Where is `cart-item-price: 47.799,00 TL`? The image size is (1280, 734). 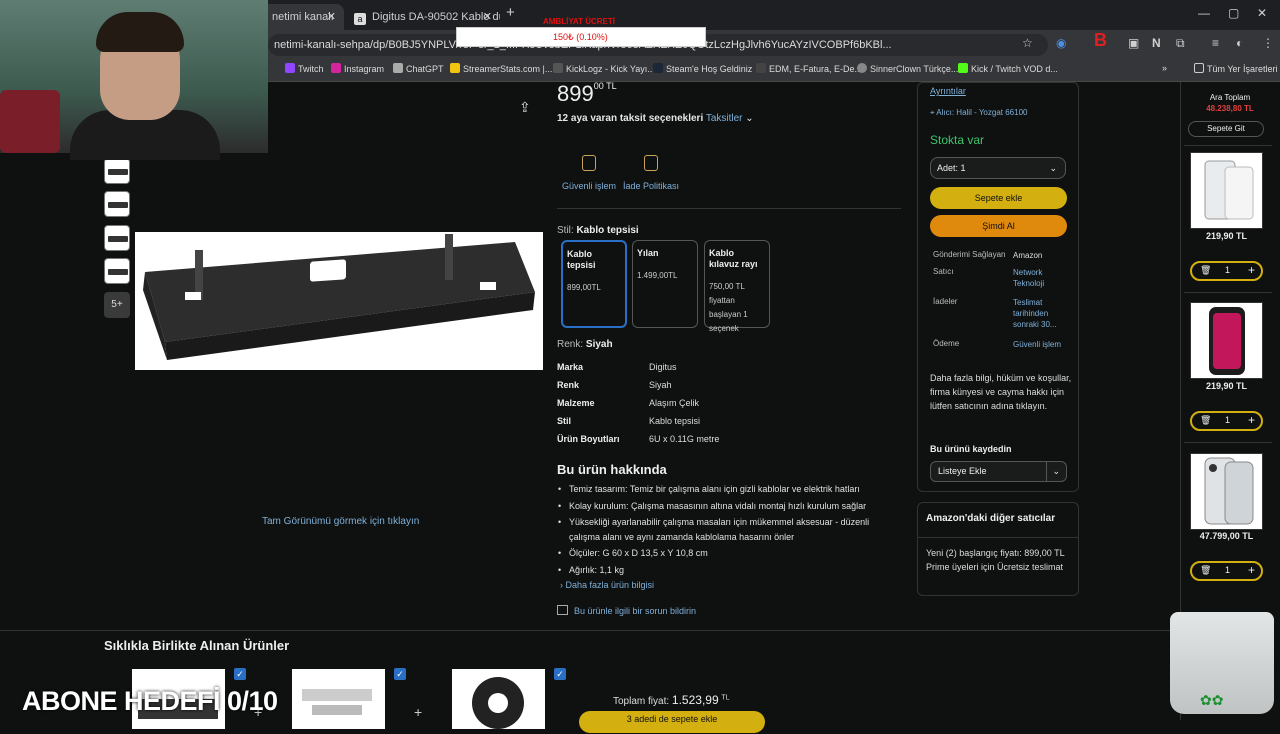
cart-item-price: 47.799,00 TL is located at coordinates (1226, 536).